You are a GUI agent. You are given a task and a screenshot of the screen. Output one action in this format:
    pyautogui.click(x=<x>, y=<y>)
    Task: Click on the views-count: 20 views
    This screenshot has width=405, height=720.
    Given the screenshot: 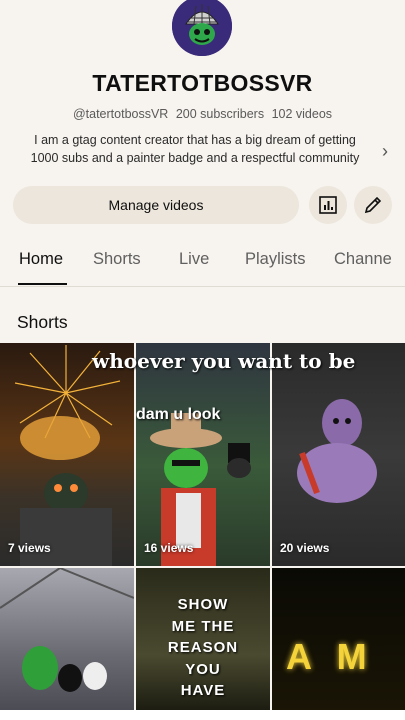 What is the action you would take?
    pyautogui.click(x=305, y=548)
    